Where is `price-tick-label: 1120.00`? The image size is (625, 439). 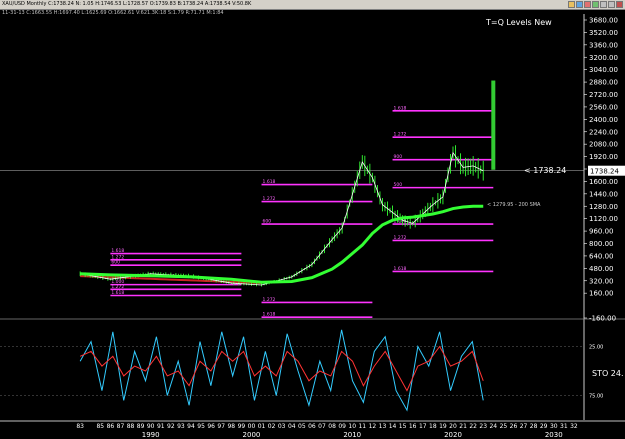 price-tick-label: 1120.00 is located at coordinates (603, 219).